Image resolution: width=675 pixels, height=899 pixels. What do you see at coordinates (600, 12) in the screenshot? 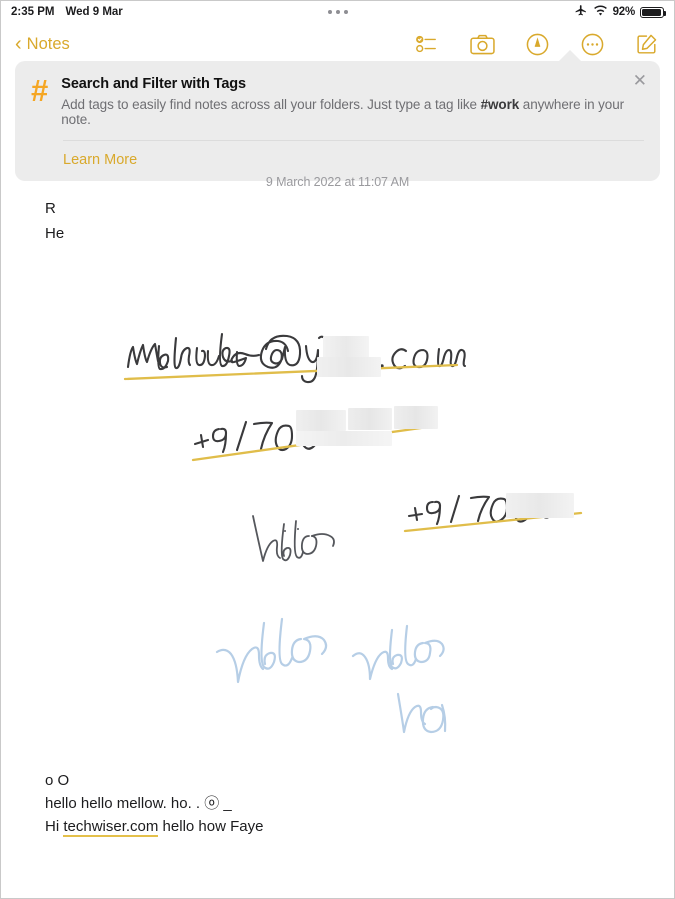
I see `wifi-icon` at bounding box center [600, 12].